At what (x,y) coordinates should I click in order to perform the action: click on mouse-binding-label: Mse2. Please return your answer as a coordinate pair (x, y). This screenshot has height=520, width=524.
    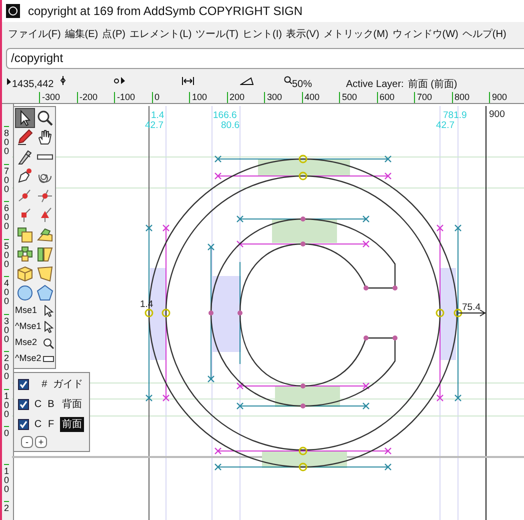
    Looking at the image, I should click on (26, 343).